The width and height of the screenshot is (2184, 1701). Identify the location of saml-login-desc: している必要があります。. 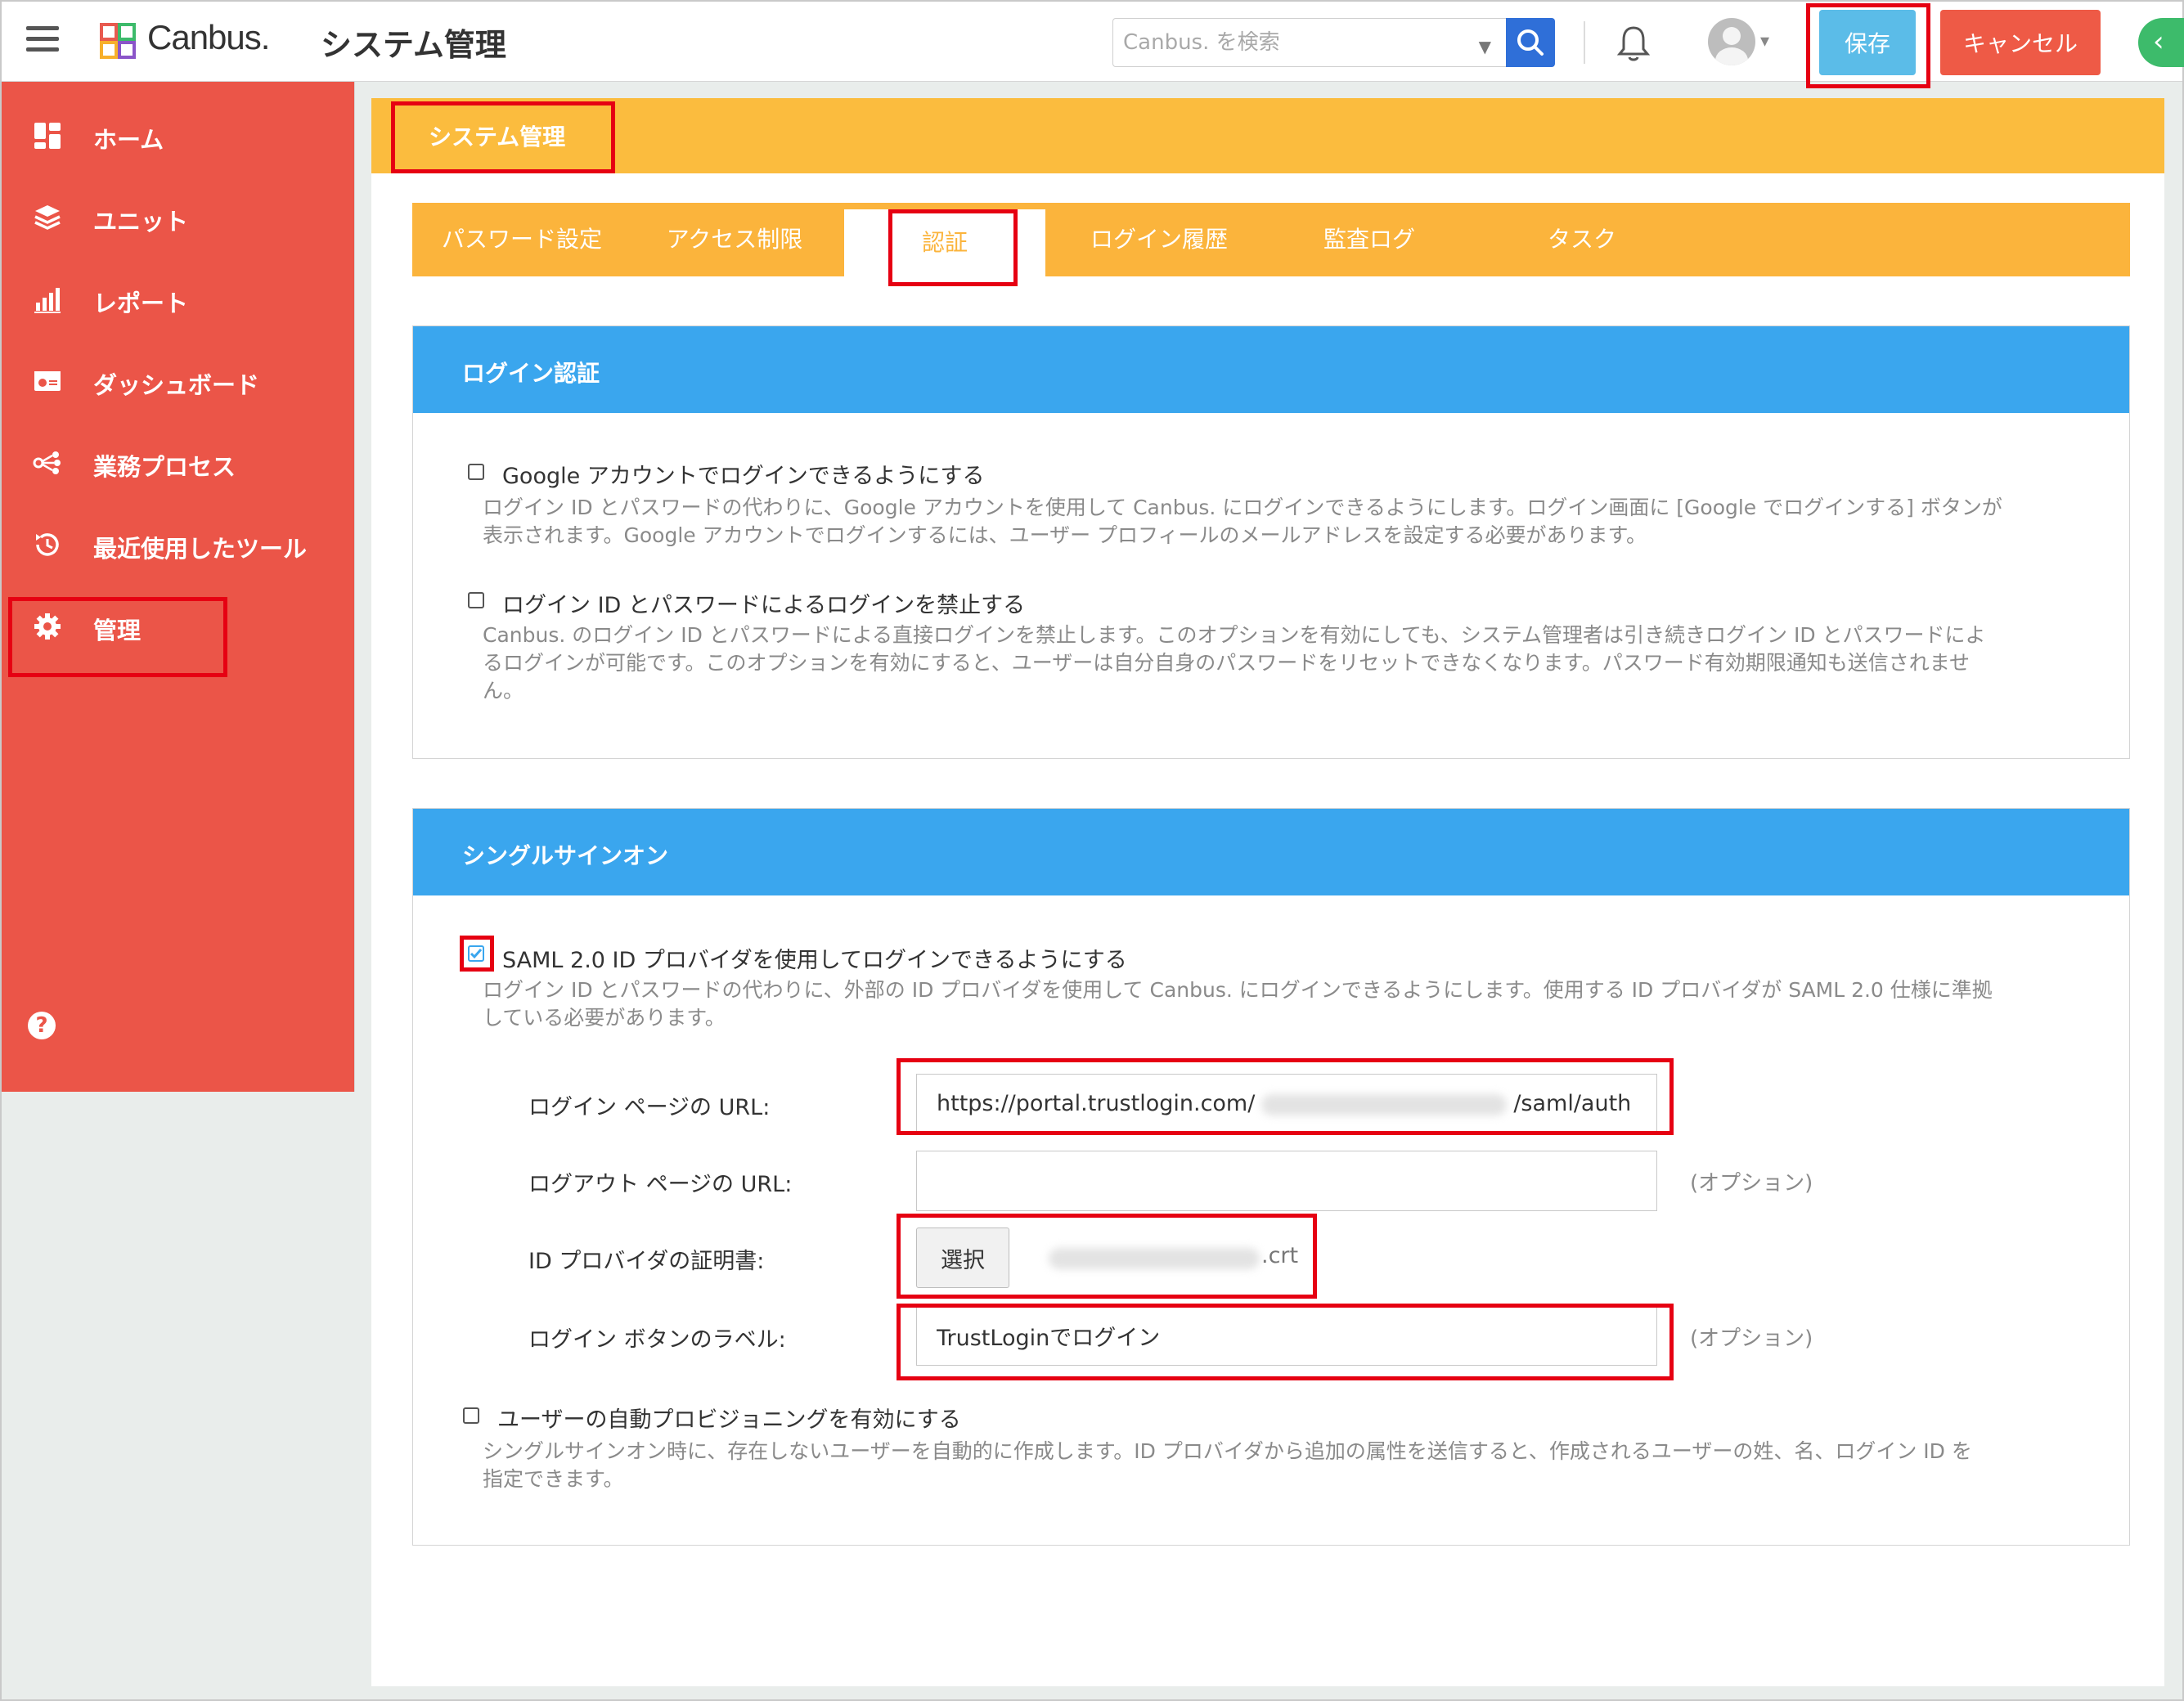
(605, 1018).